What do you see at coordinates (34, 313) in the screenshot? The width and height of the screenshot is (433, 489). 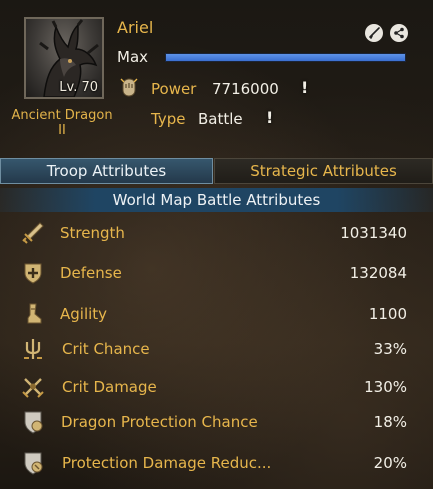 I see `boot-icon` at bounding box center [34, 313].